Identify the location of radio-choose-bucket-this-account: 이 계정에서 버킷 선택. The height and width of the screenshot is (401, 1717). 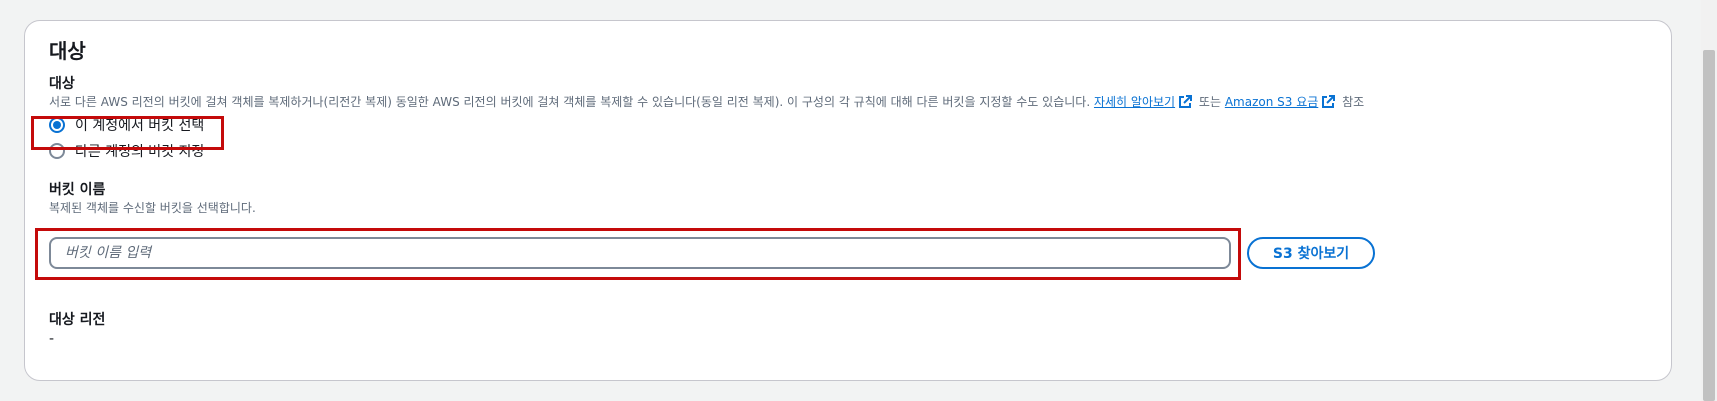
(126, 125).